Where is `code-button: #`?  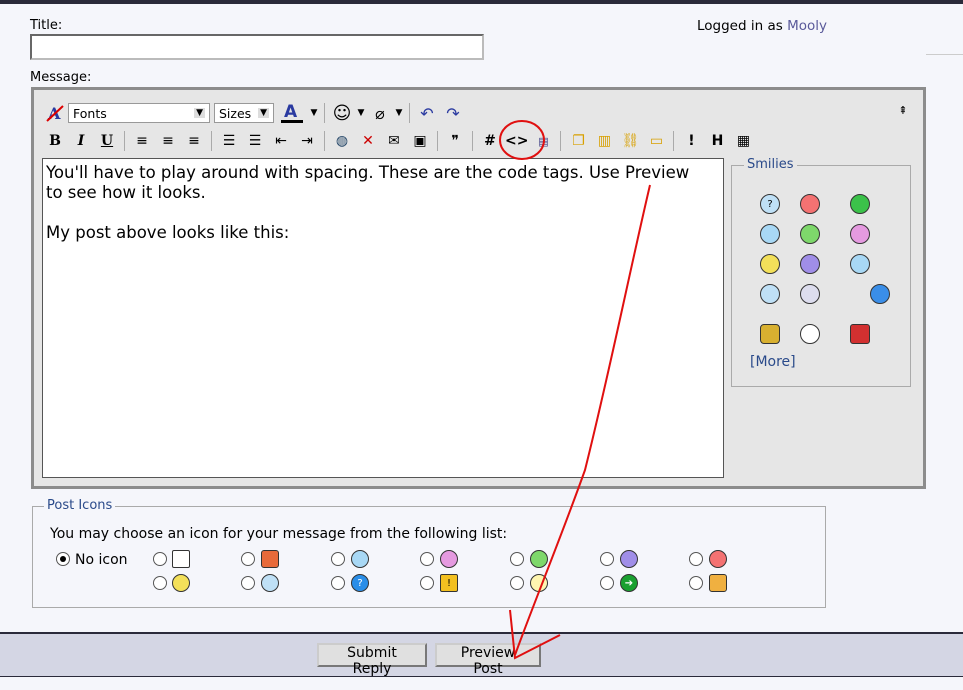
code-button: # is located at coordinates (490, 141).